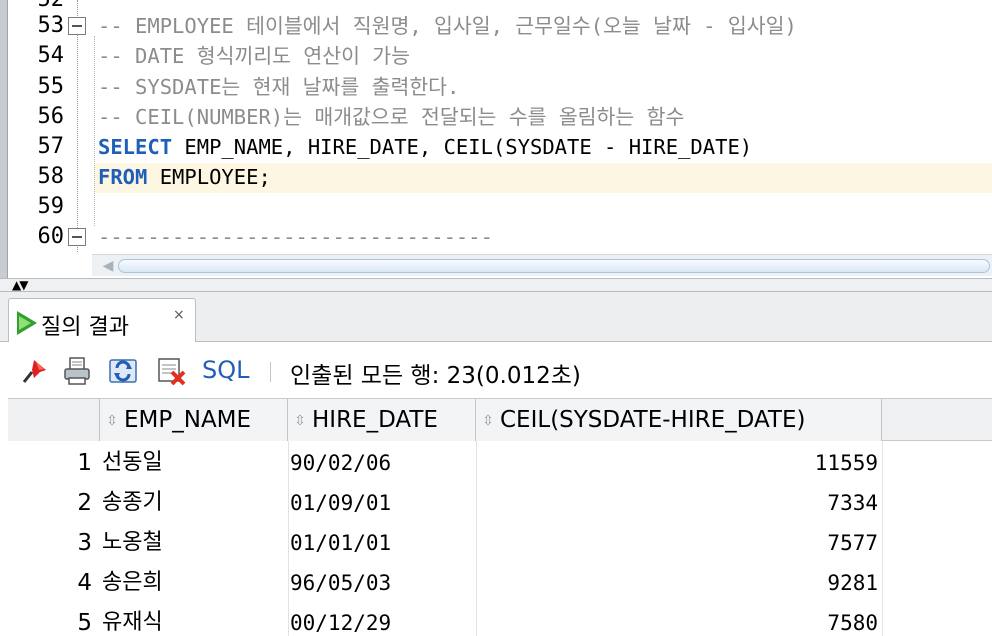  Describe the element at coordinates (54, 420) in the screenshot. I see `row-number-header` at that location.